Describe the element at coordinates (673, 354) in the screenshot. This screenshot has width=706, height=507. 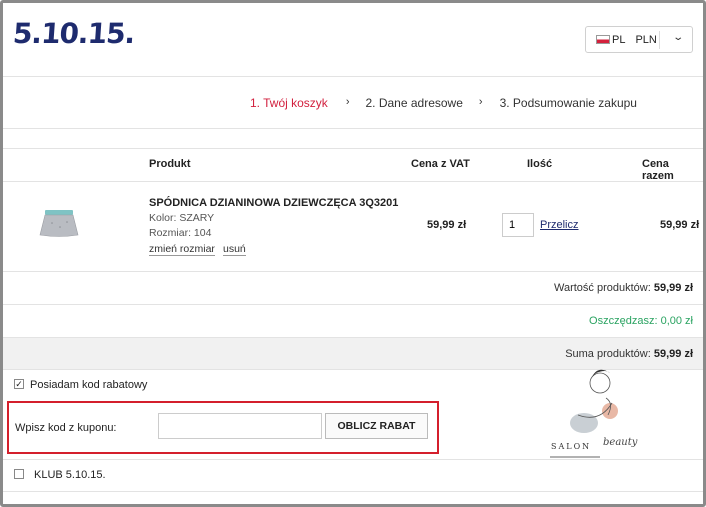
I see `products-sum-amount: 59,99 zł` at that location.